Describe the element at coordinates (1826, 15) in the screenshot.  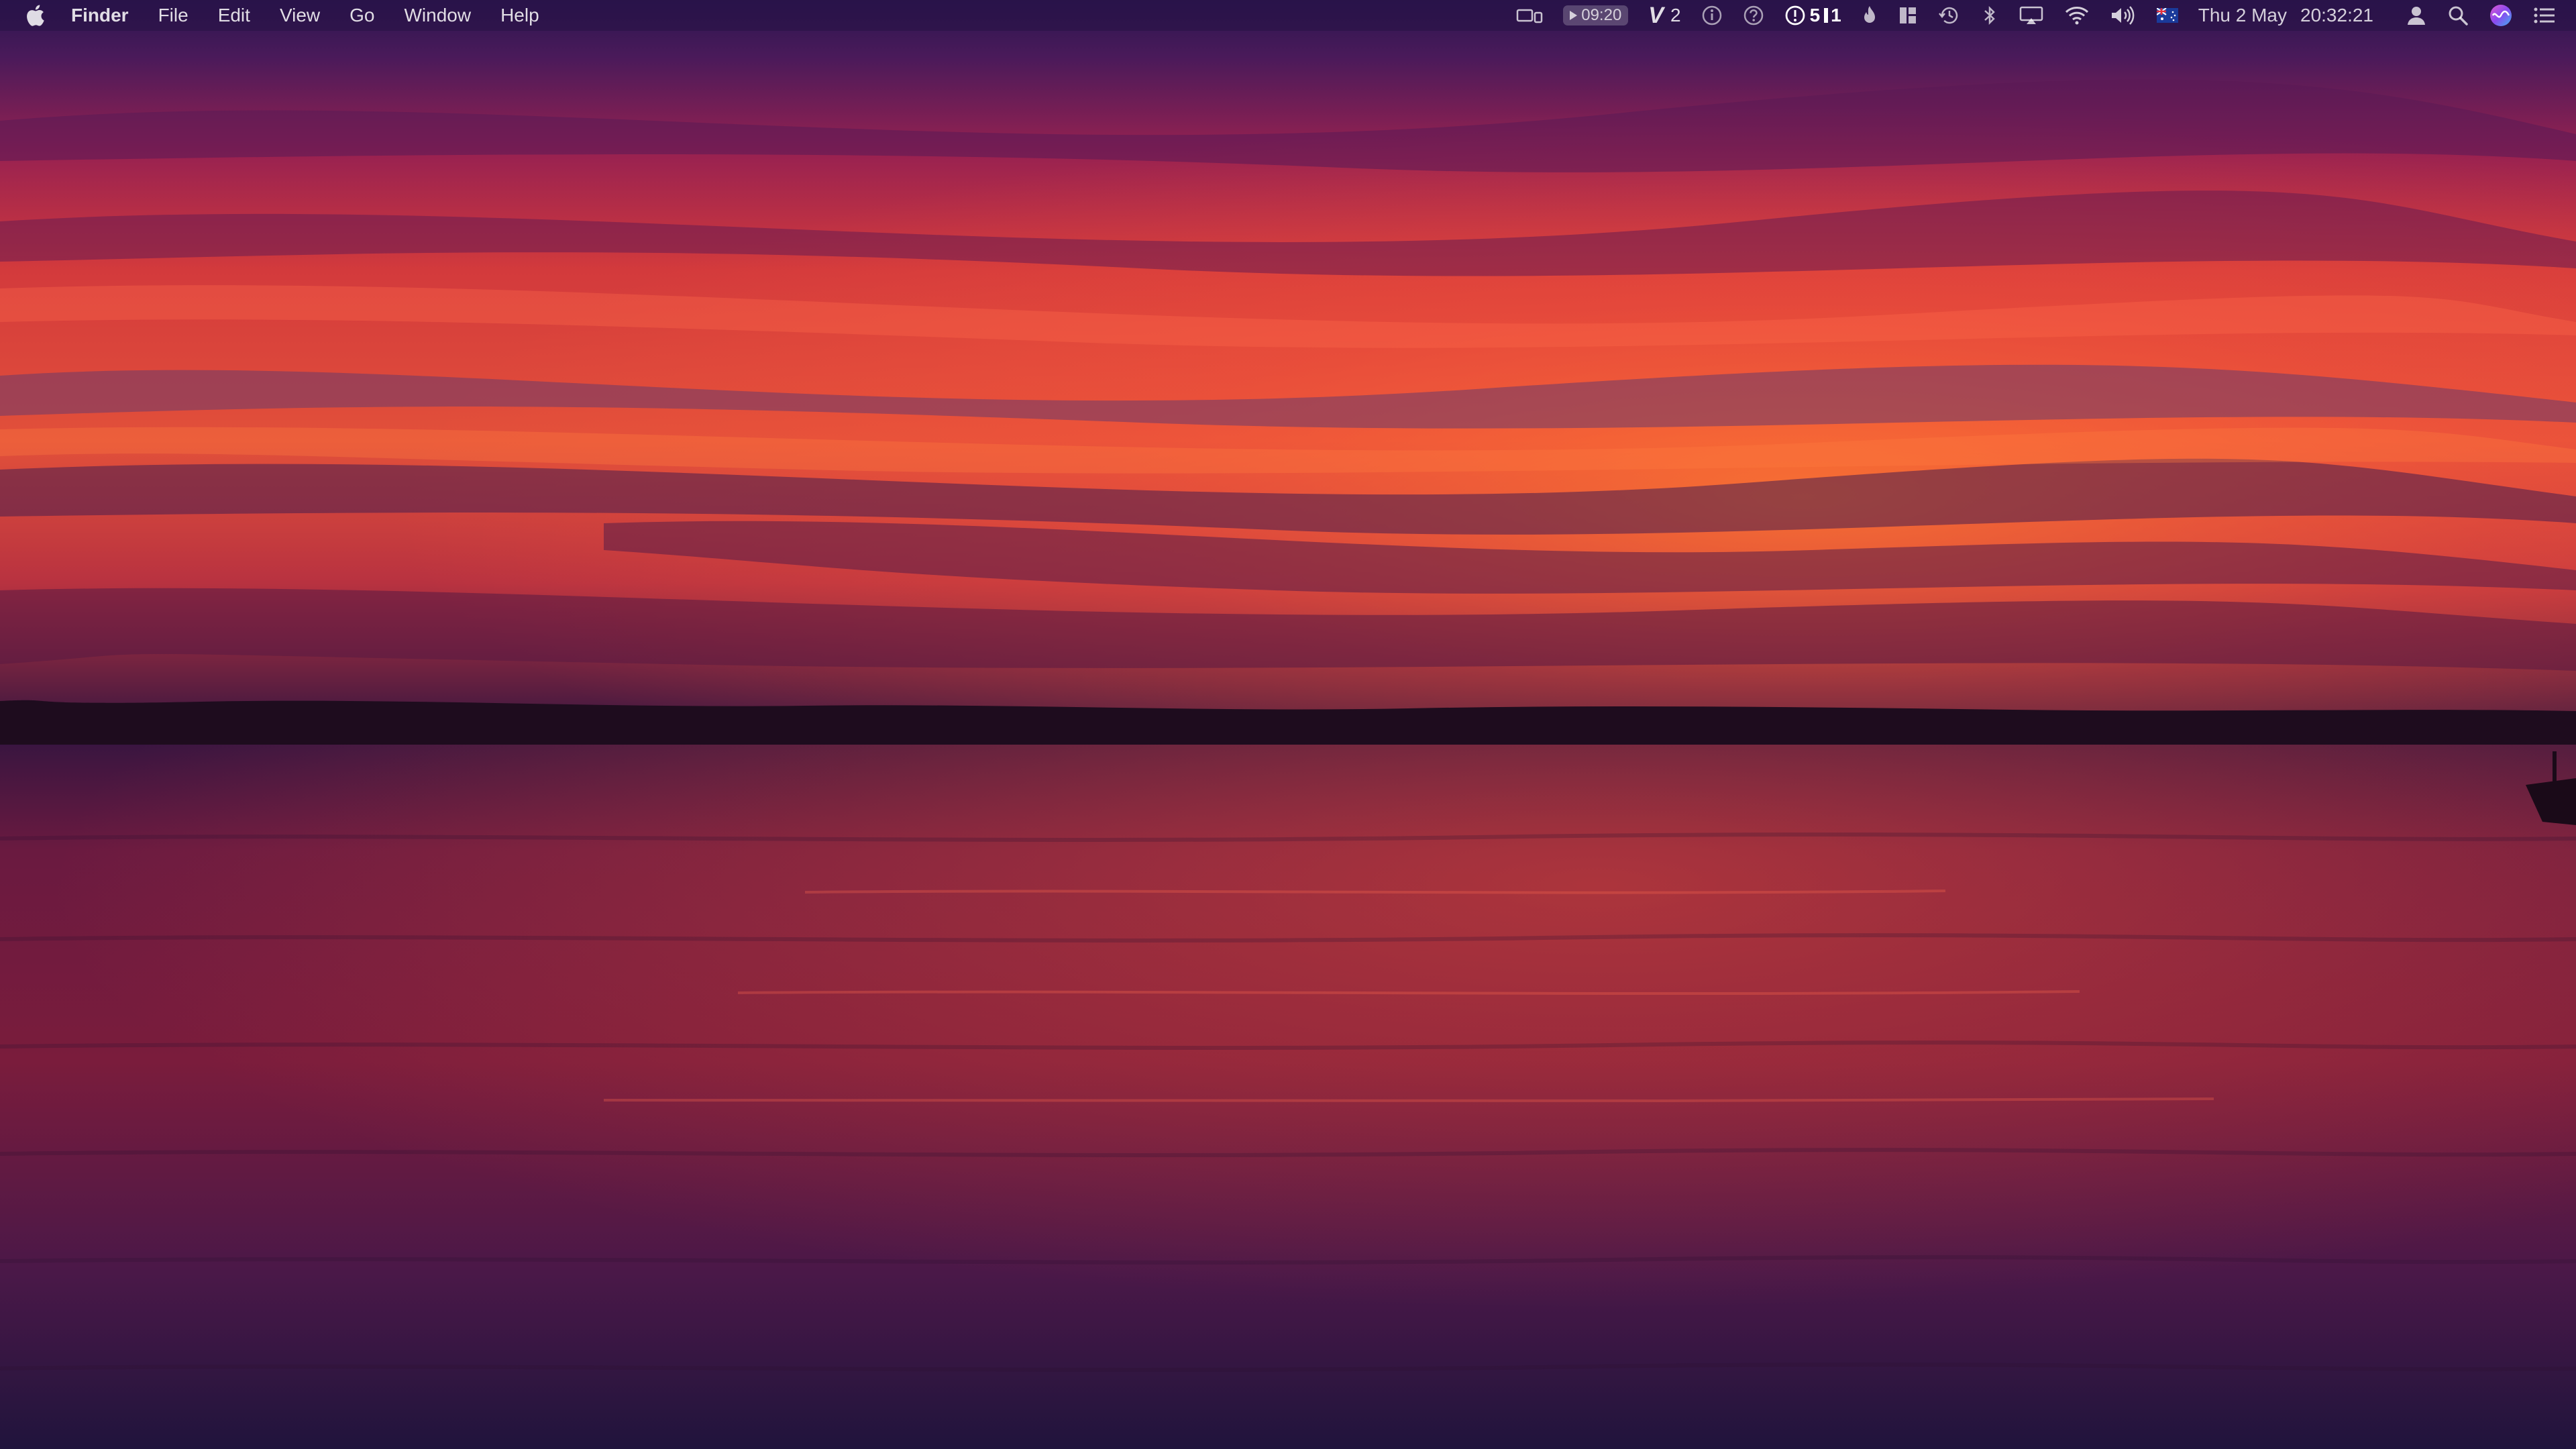
I see `bar-icon` at that location.